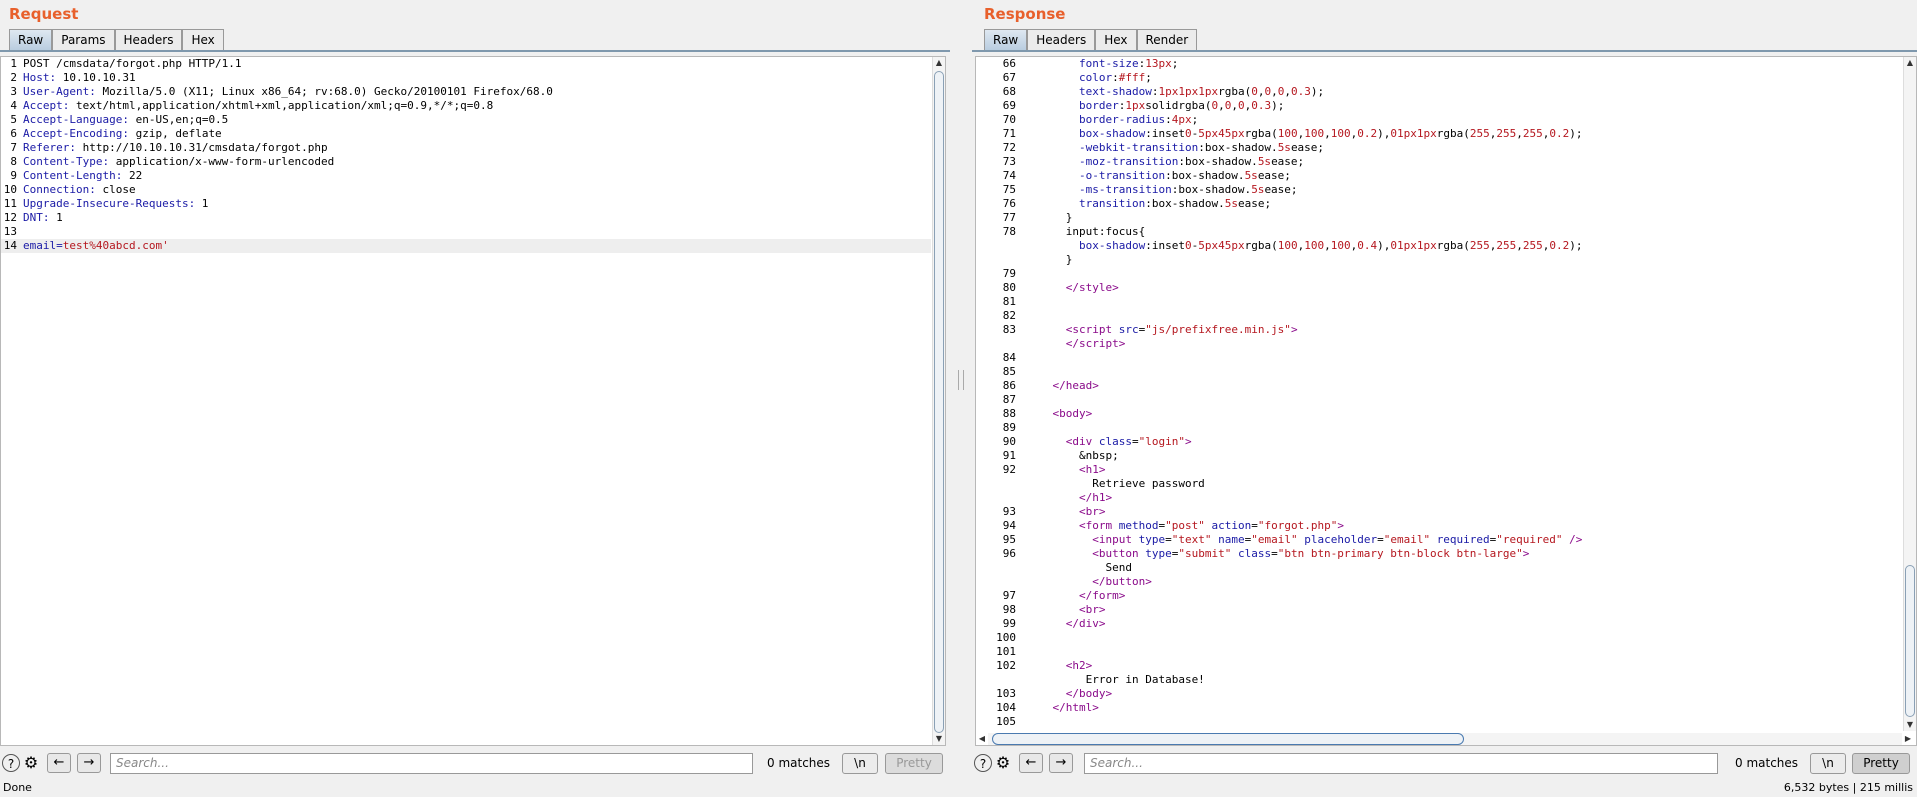  Describe the element at coordinates (1188, 189) in the screenshot. I see `line-text: -ms-transition:box-shadow.5sease;` at that location.